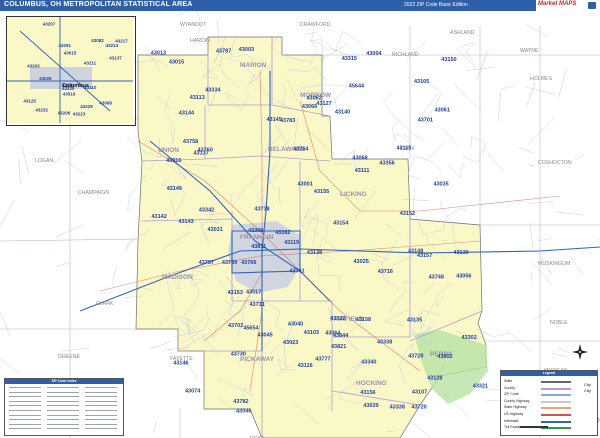 This screenshot has width=600, height=438. I want to click on zip-label: 43338, so click(397, 408).